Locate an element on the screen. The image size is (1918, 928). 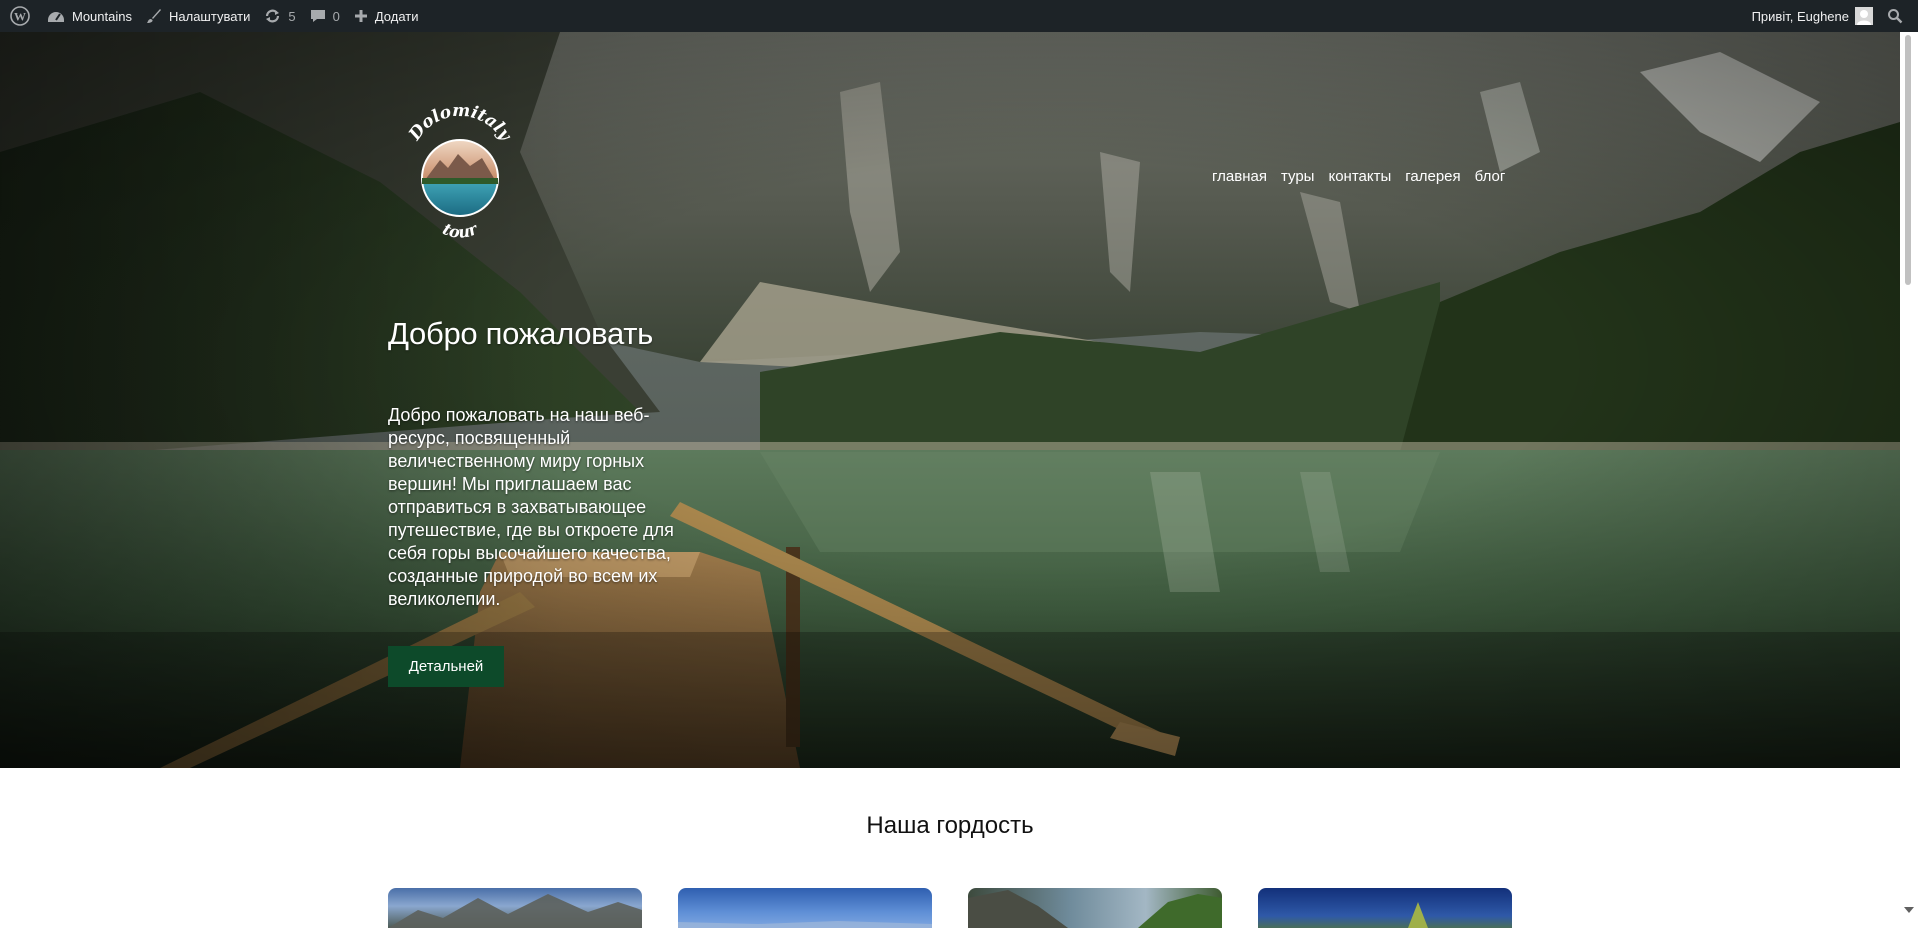
svg-text: W is located at coordinates (20, 17).